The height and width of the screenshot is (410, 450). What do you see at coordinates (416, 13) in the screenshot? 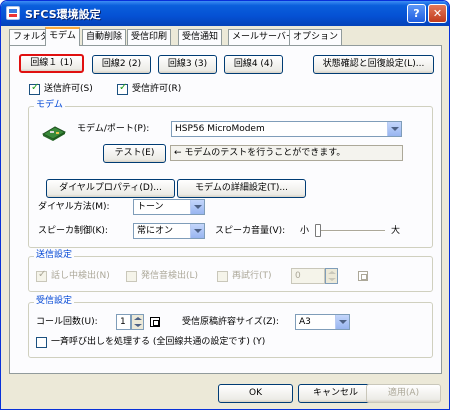
I see `help-button: ?` at bounding box center [416, 13].